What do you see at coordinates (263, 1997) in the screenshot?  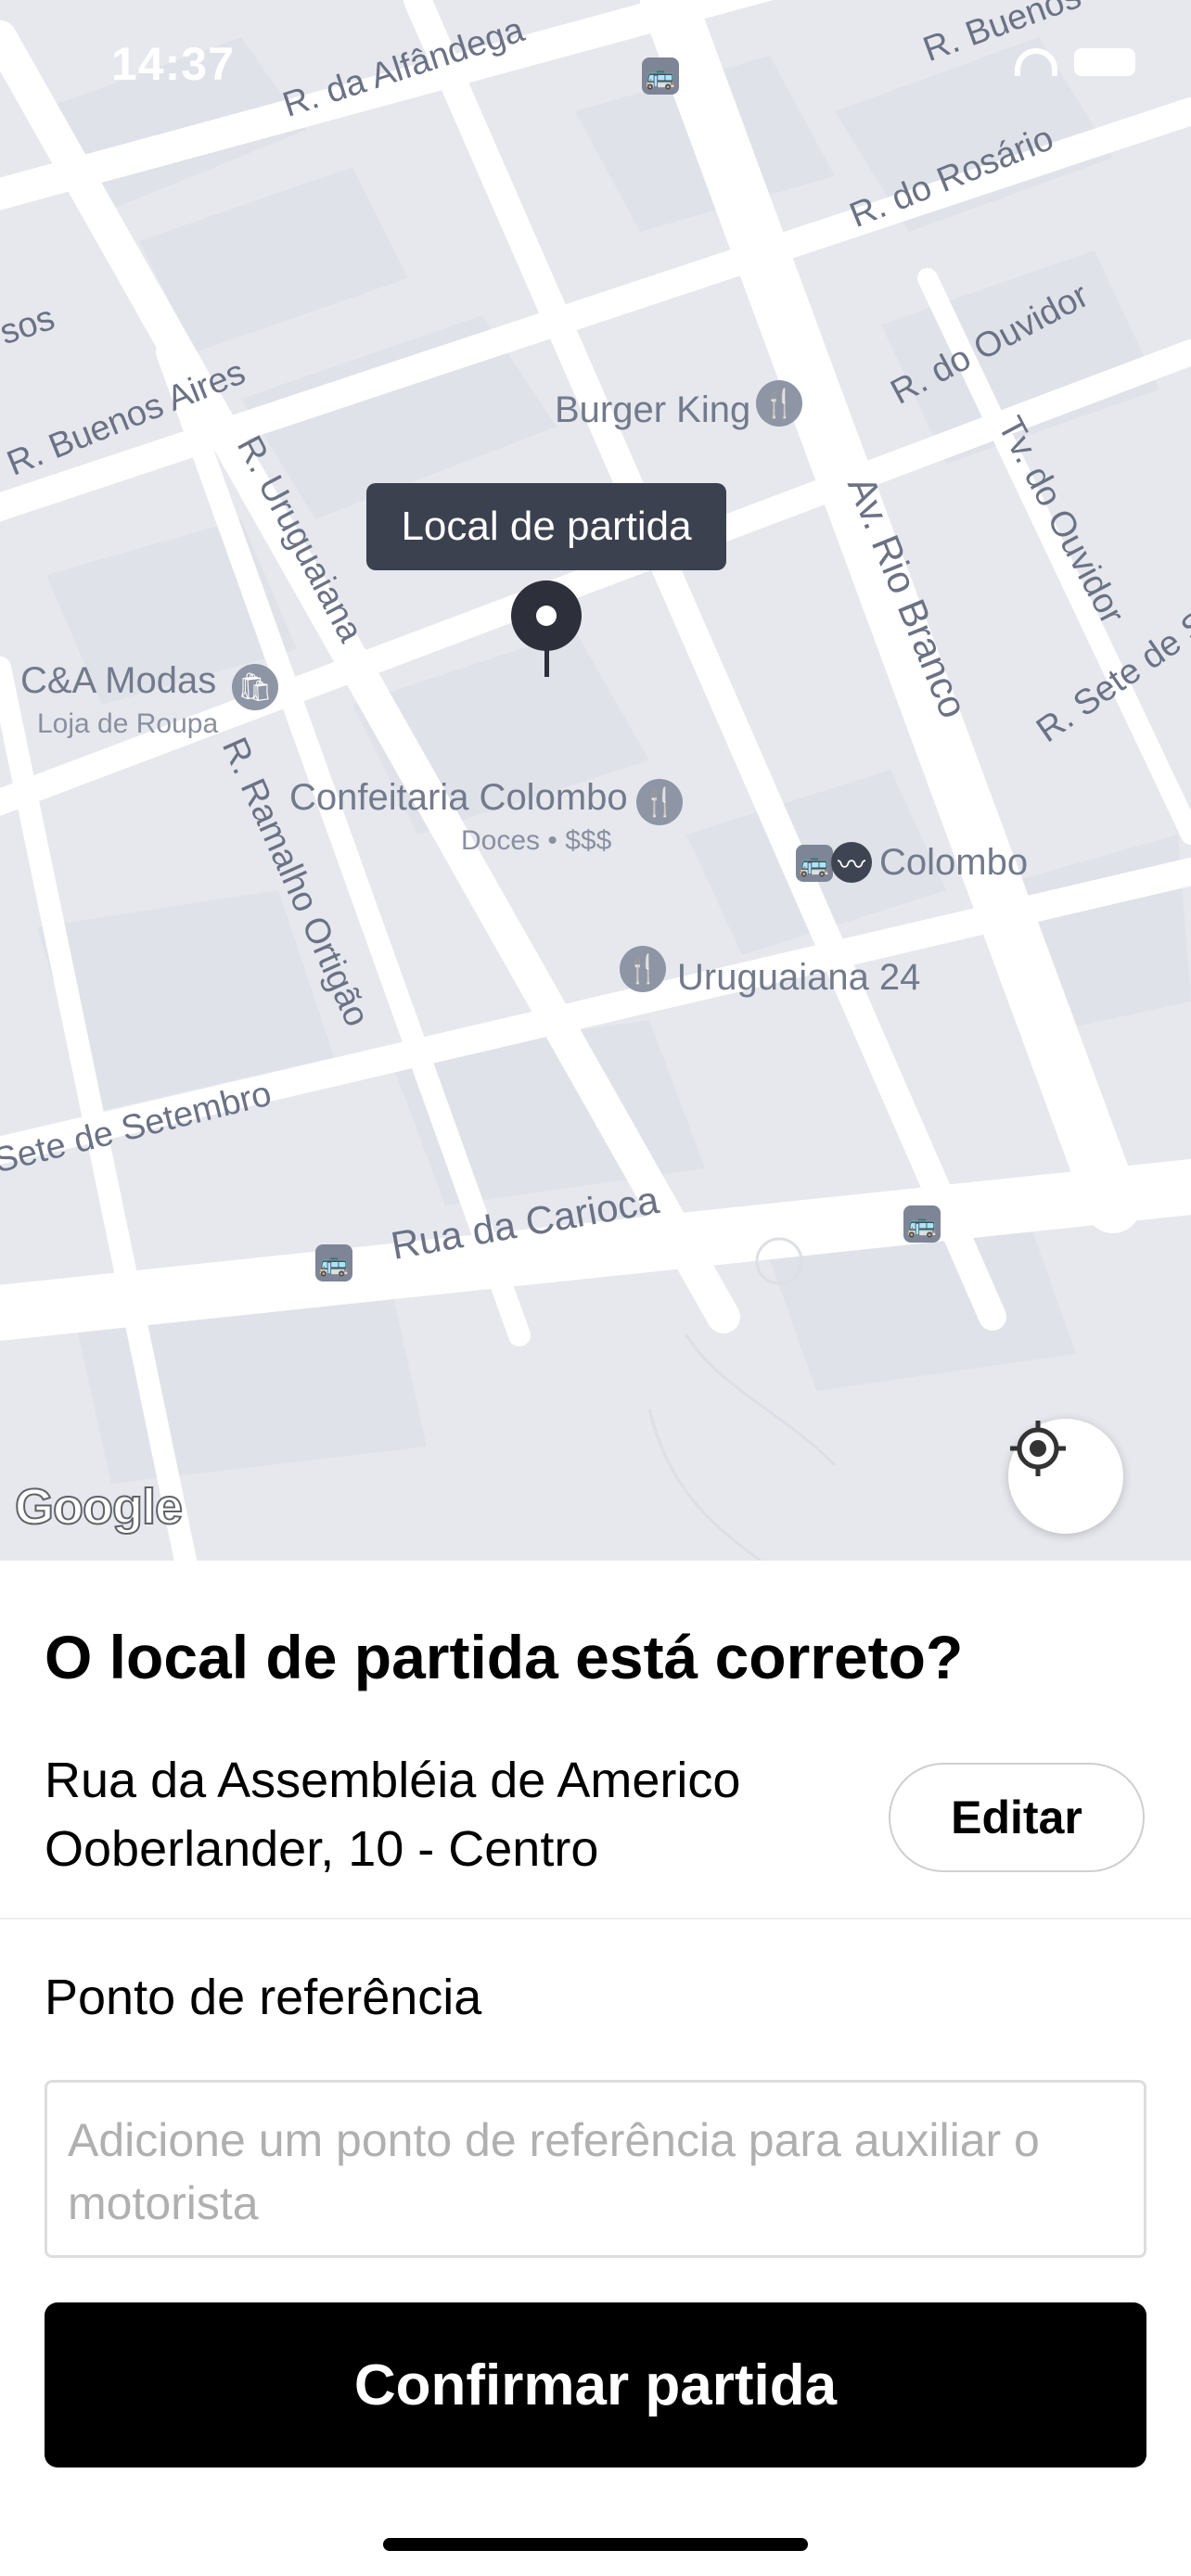 I see `reference-label: Ponto de referência` at bounding box center [263, 1997].